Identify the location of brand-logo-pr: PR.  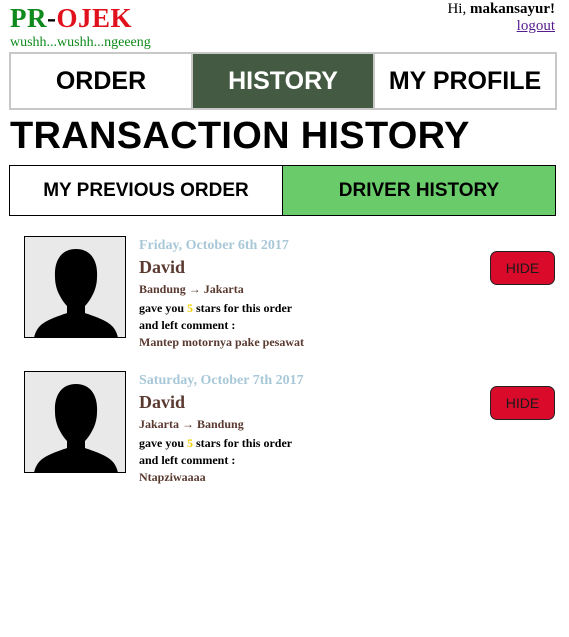
(28, 18).